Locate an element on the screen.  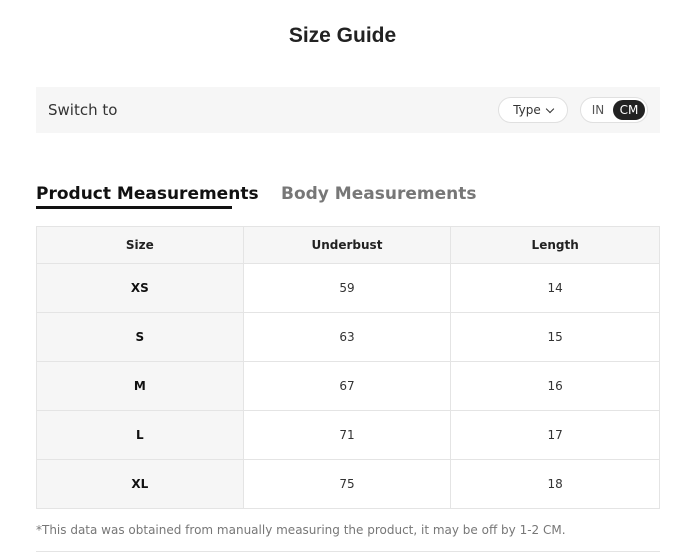
table-header-row: Size Underbust Length is located at coordinates (348, 245).